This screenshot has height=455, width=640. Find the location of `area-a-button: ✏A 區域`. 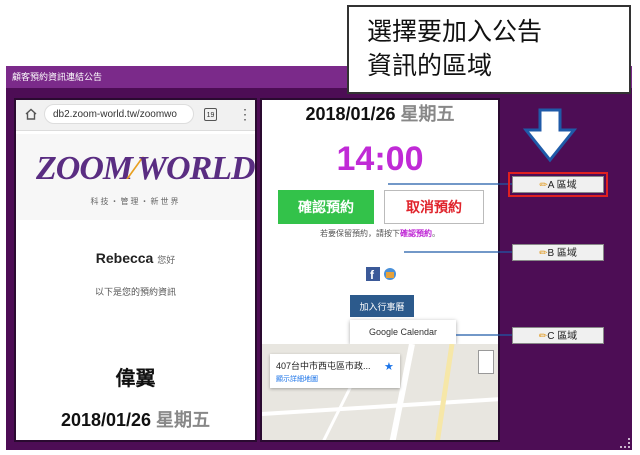

area-a-button: ✏A 區域 is located at coordinates (558, 184).